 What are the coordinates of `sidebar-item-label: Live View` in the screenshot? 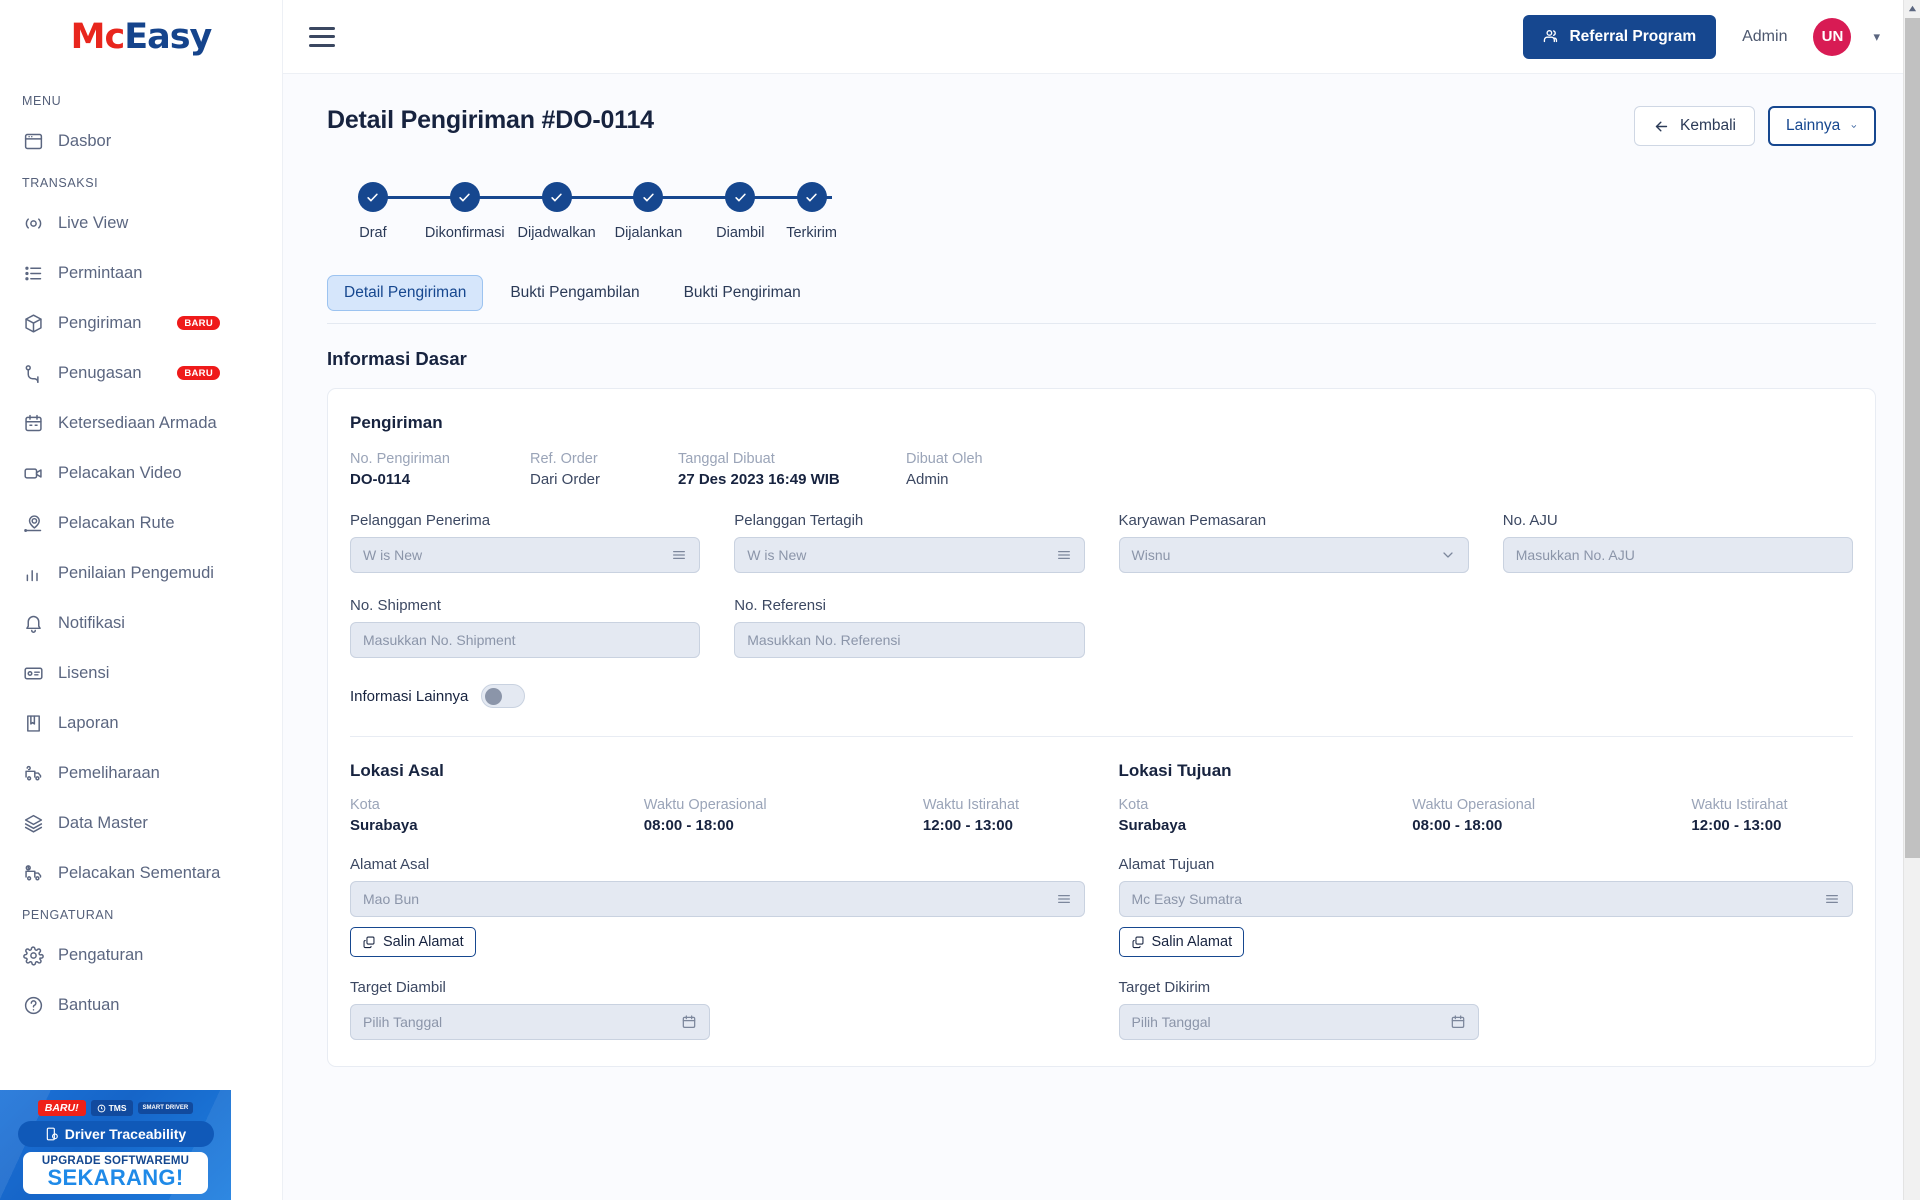 It's located at (93, 222).